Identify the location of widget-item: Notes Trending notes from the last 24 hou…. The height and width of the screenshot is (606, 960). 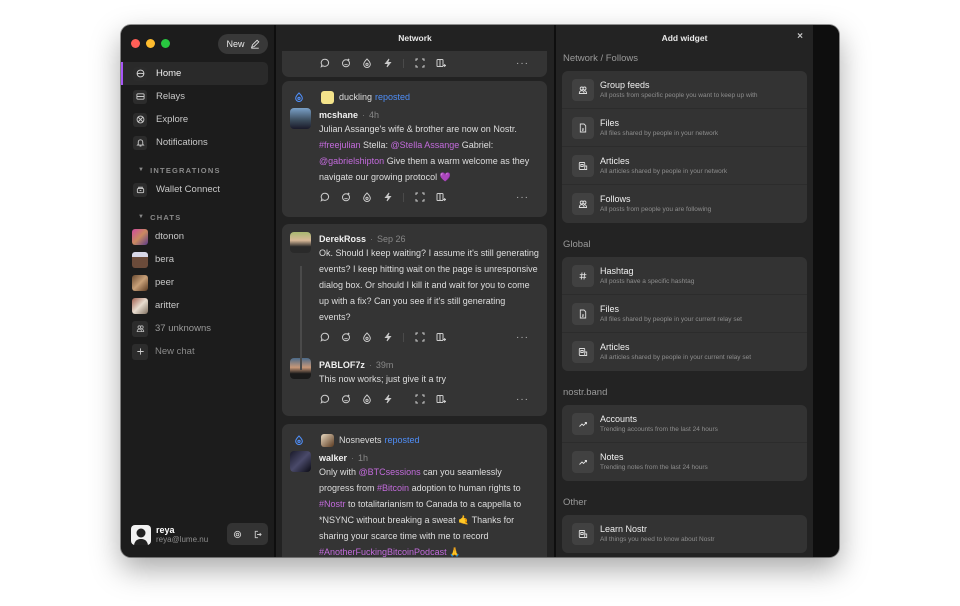
(684, 462).